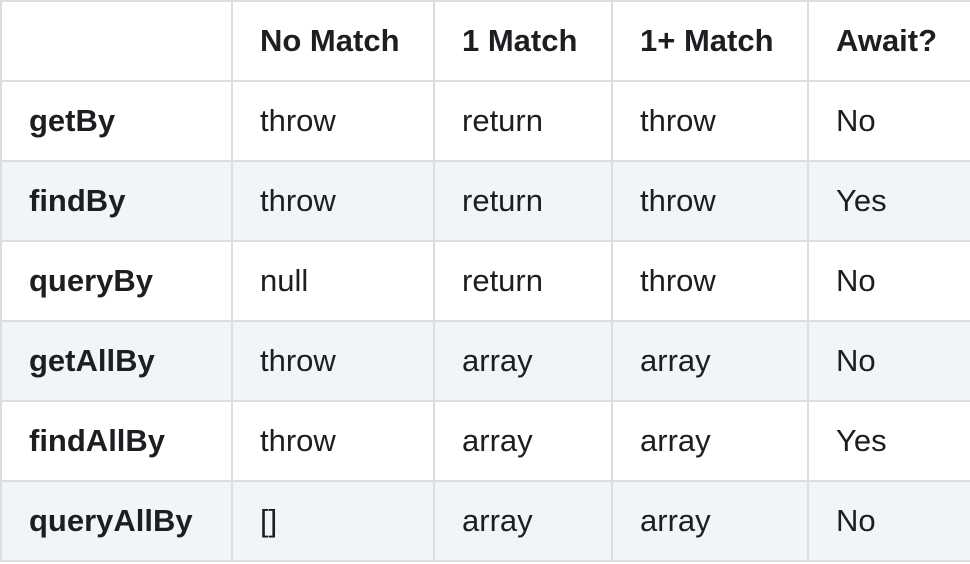 The image size is (970, 564). I want to click on row-label: getAllBy, so click(116, 361).